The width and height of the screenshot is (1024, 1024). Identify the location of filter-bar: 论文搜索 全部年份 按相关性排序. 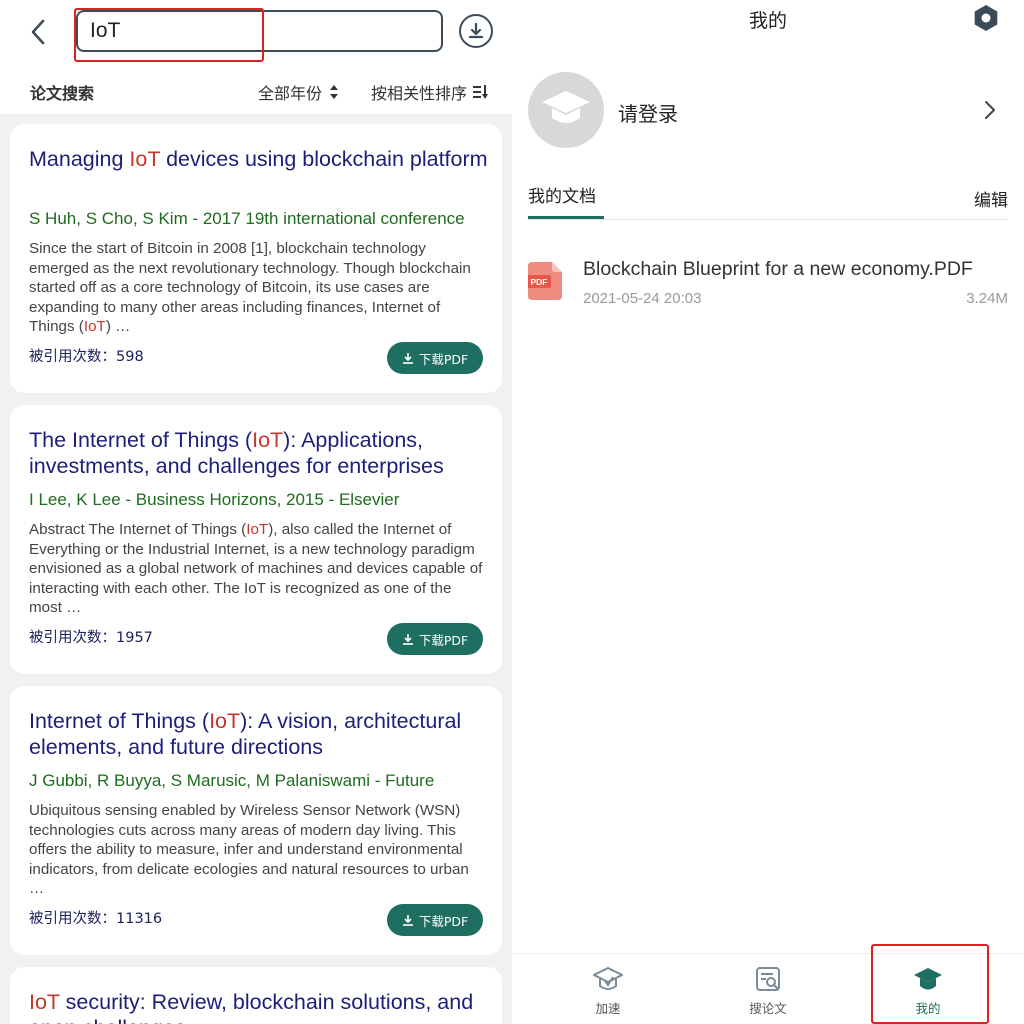
(256, 91).